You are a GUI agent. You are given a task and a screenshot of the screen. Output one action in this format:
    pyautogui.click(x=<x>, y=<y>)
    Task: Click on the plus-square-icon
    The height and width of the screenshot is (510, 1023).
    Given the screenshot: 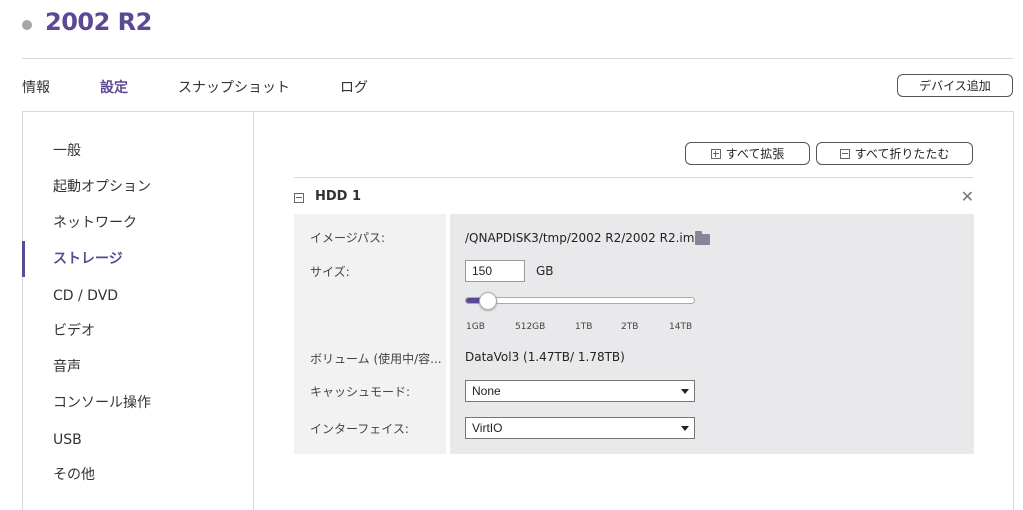 What is the action you would take?
    pyautogui.click(x=715, y=153)
    